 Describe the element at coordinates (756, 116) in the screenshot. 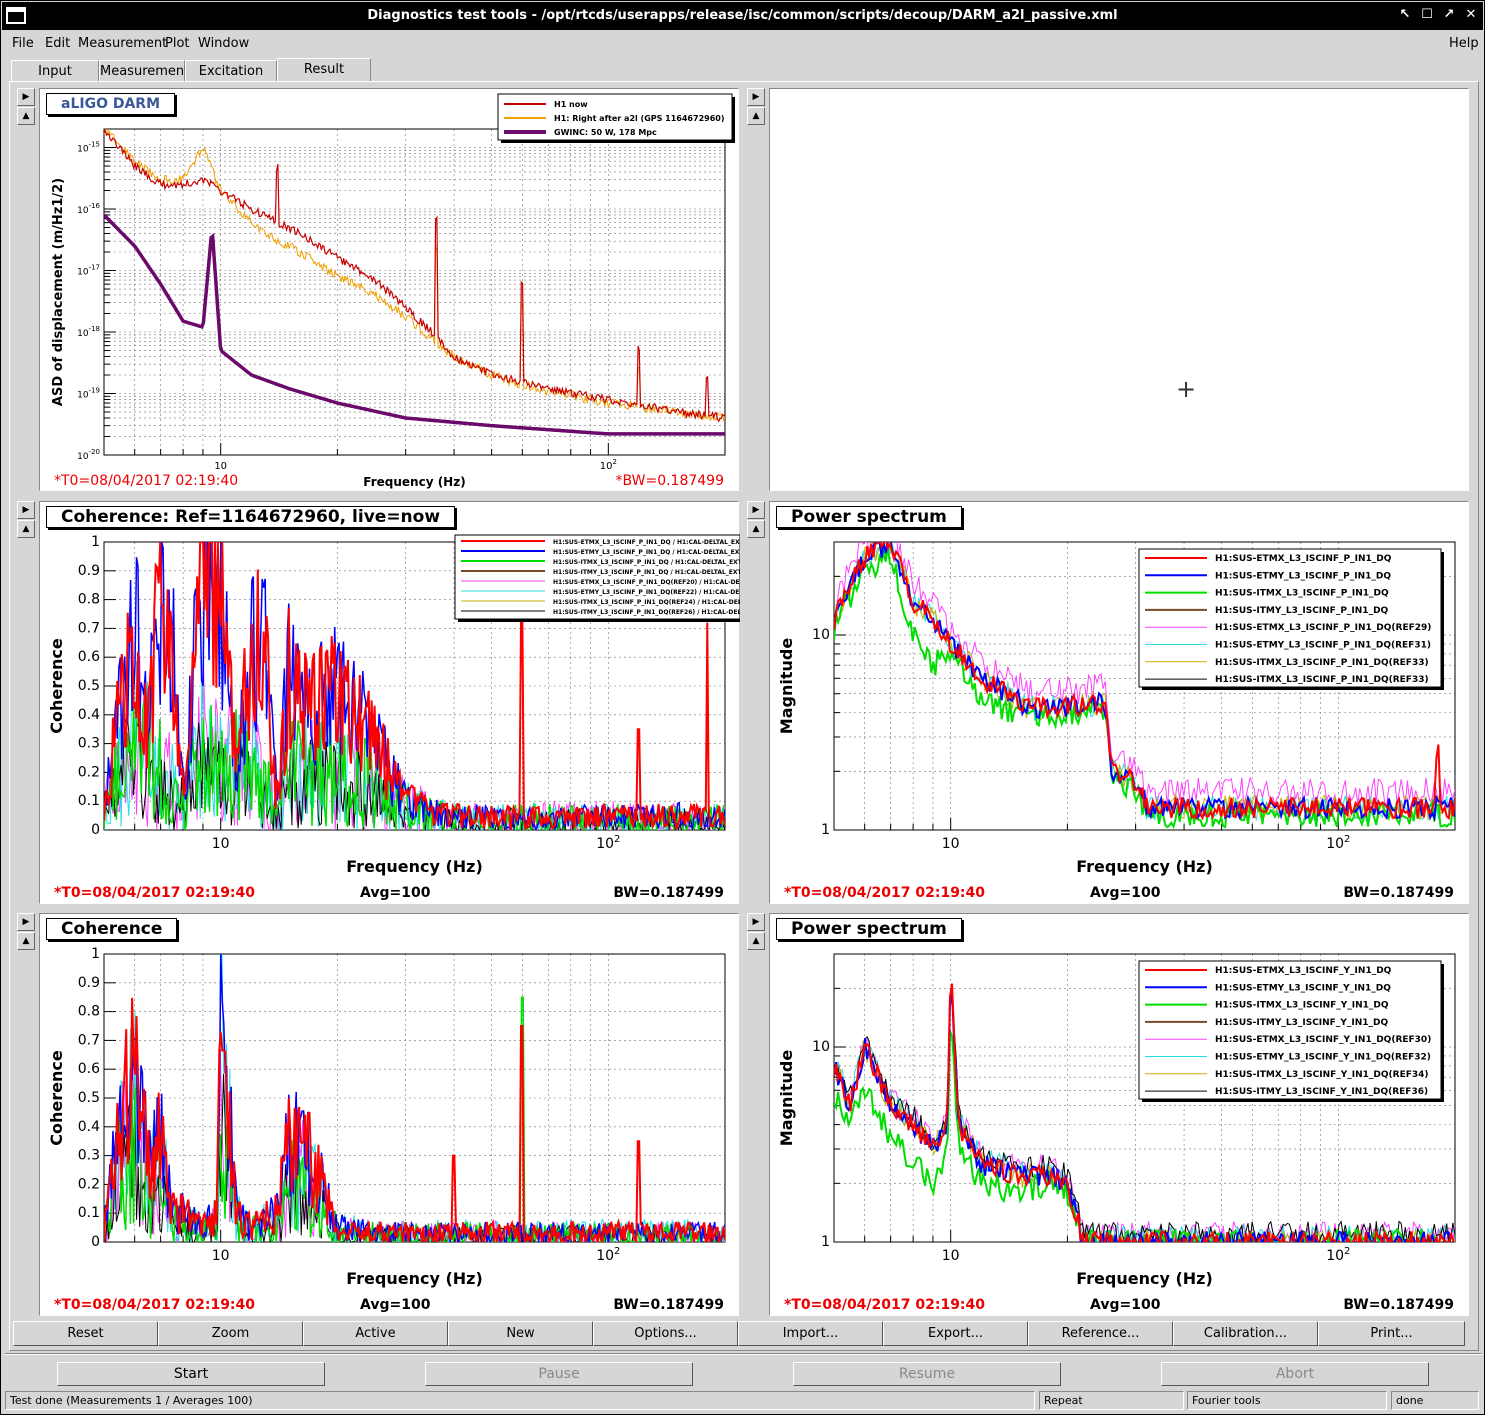

I see `pad2-down-icon: ▲` at that location.